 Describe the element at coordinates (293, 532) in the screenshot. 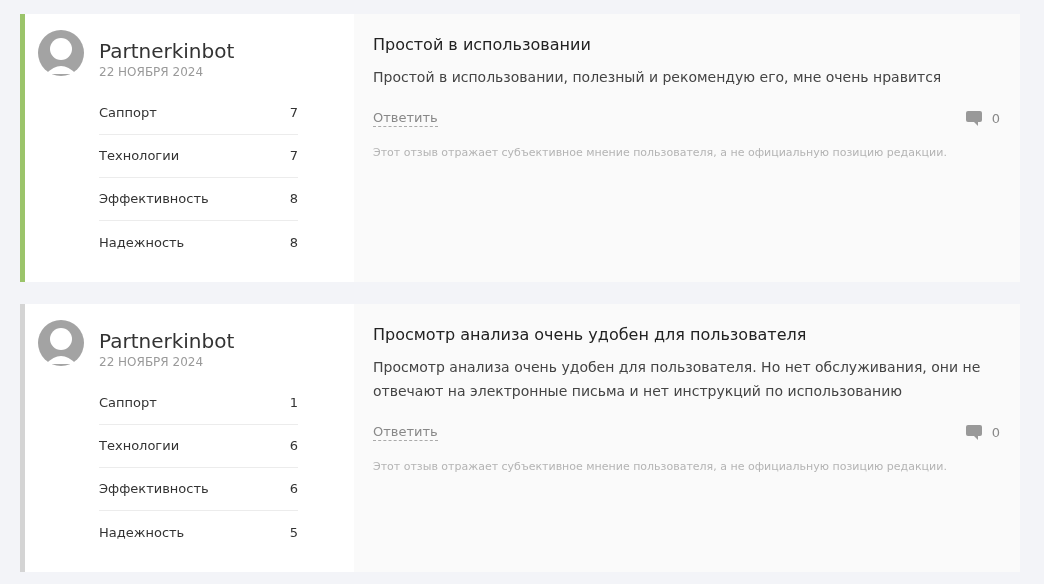

I see `rating-score: 5` at that location.